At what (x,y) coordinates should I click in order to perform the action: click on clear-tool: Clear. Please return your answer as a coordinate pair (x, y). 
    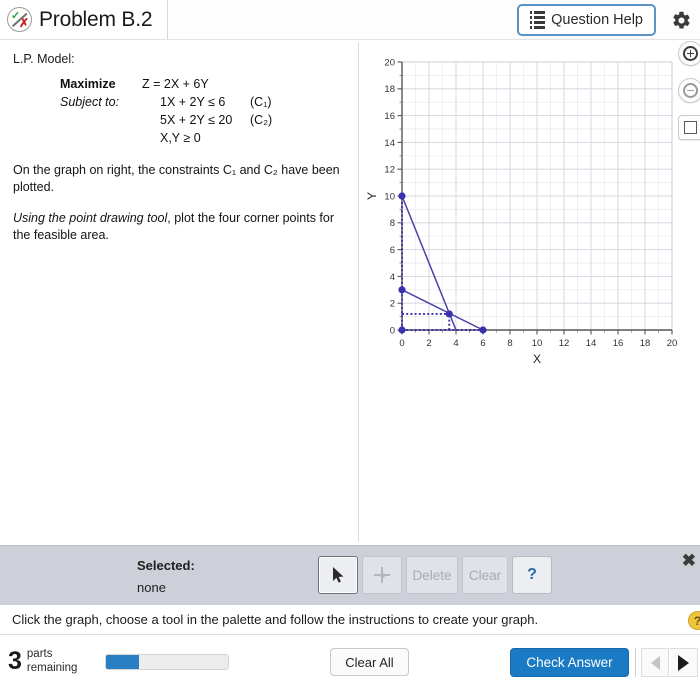
    Looking at the image, I should click on (485, 575).